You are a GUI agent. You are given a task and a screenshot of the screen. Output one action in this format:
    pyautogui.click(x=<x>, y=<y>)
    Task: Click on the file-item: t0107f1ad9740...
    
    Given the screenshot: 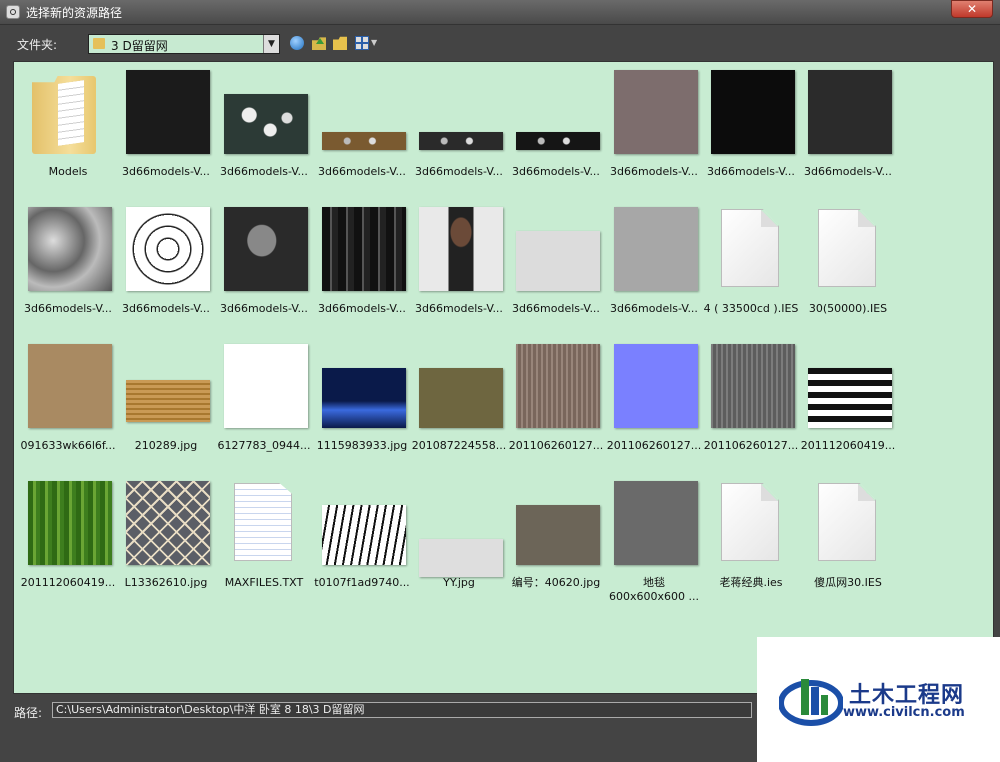 What is the action you would take?
    pyautogui.click(x=362, y=538)
    